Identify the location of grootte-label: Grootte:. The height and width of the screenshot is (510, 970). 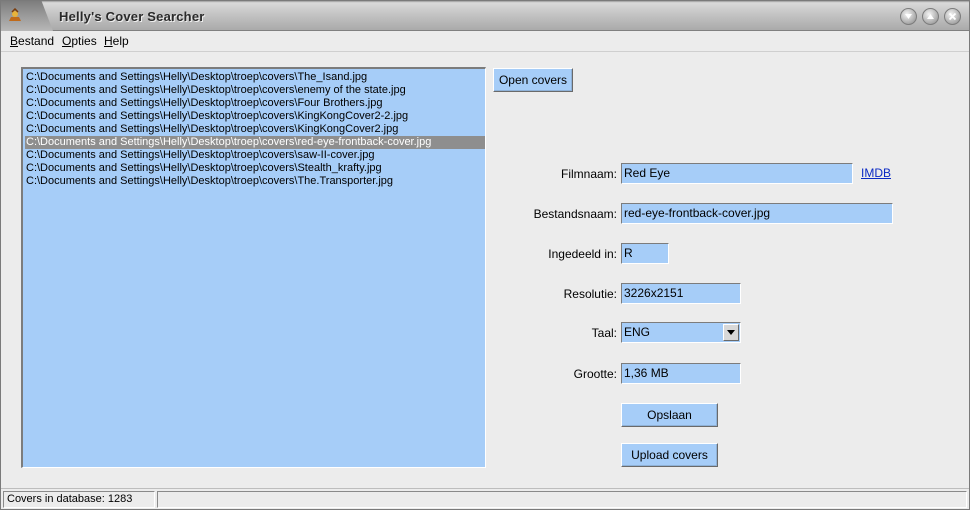
(595, 374).